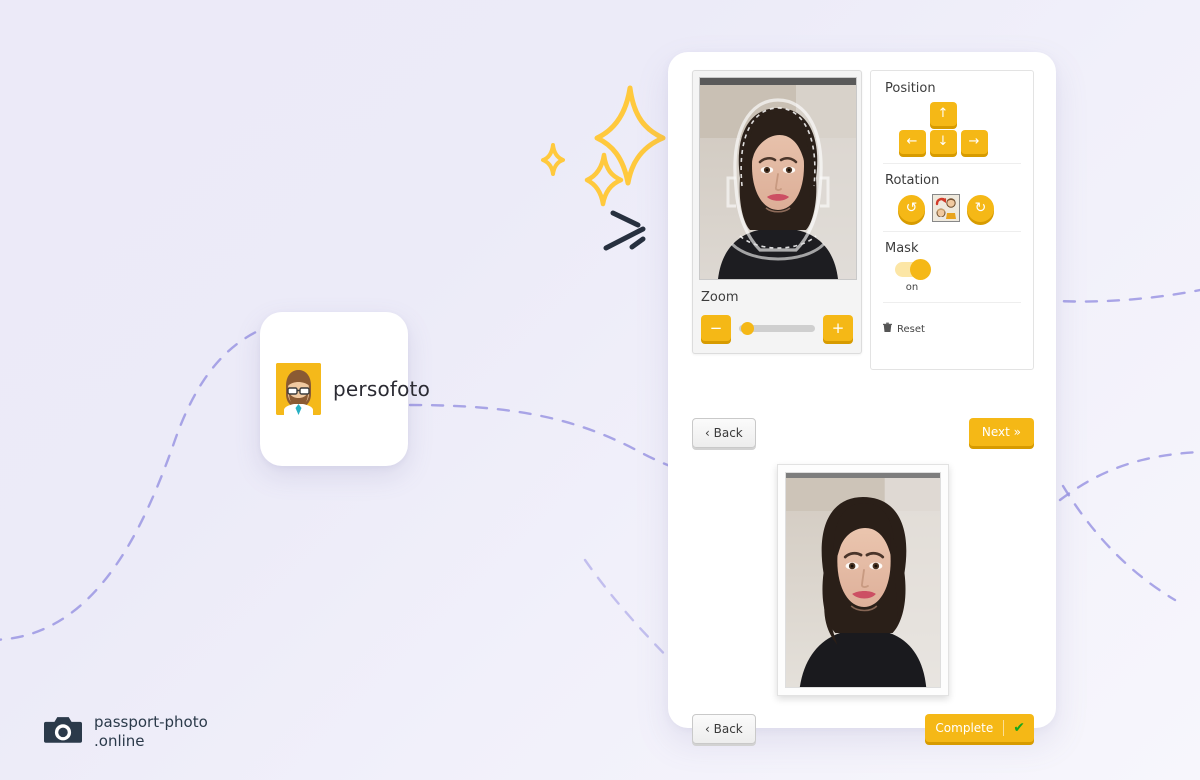  I want to click on move-up-button: ↑, so click(943, 114).